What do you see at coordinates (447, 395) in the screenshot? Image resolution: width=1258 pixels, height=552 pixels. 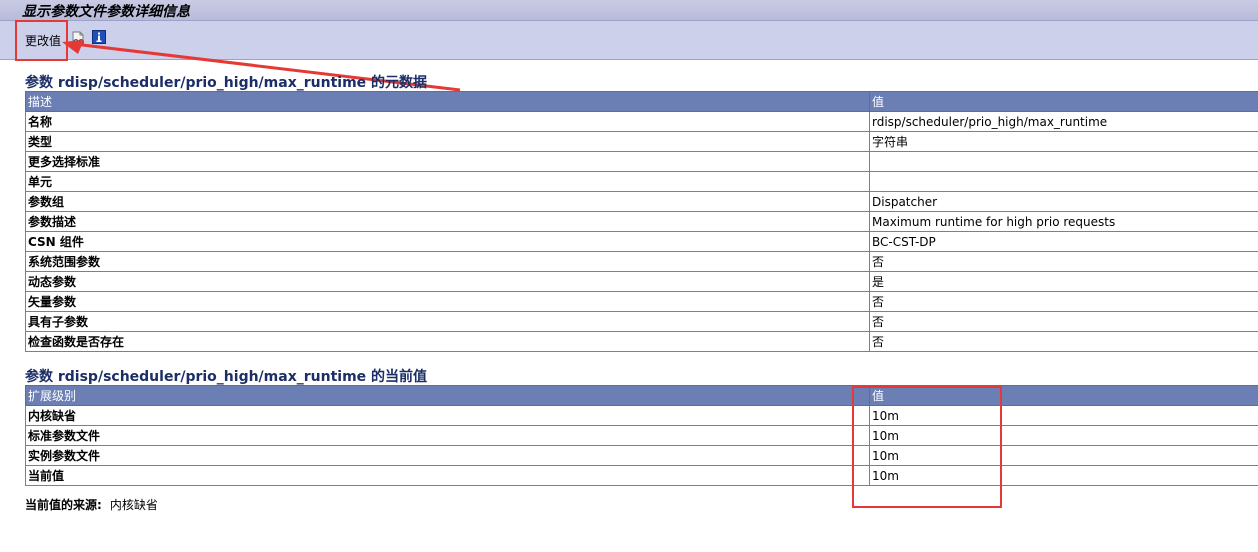 I see `header-extension-level: 扩展级别` at bounding box center [447, 395].